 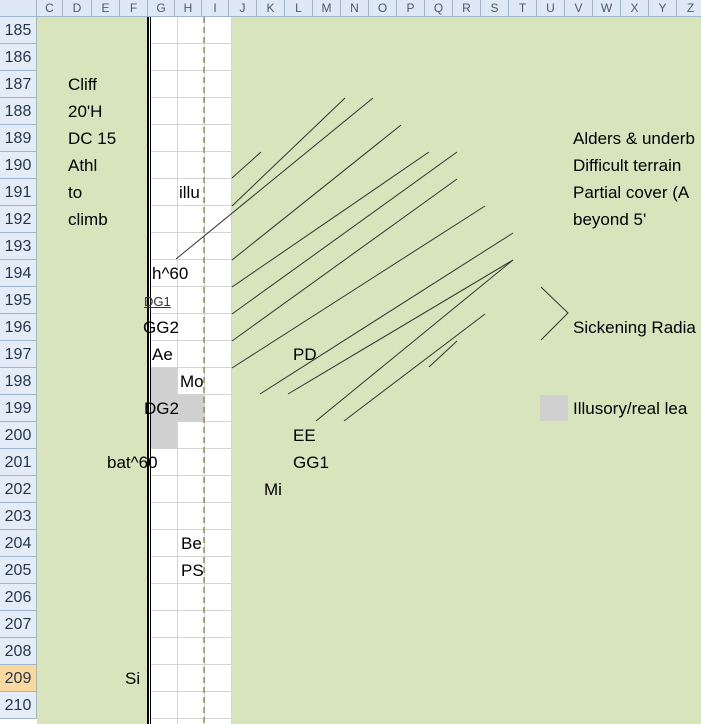 I want to click on token-ee: EE, so click(x=304, y=436).